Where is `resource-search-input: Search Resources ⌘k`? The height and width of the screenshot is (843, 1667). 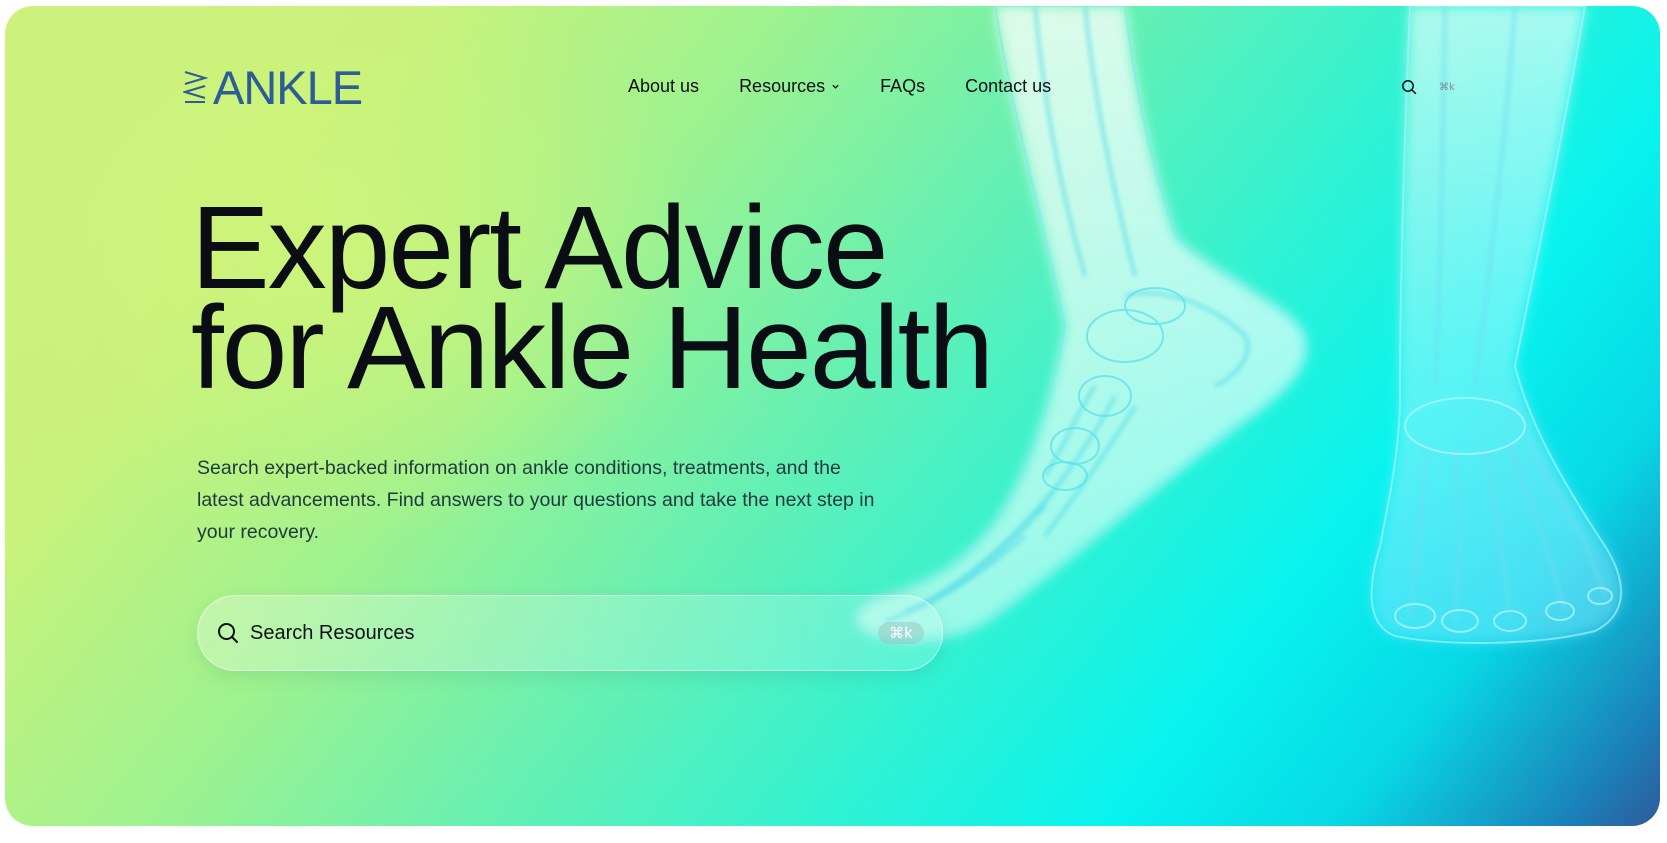 resource-search-input: Search Resources ⌘k is located at coordinates (570, 633).